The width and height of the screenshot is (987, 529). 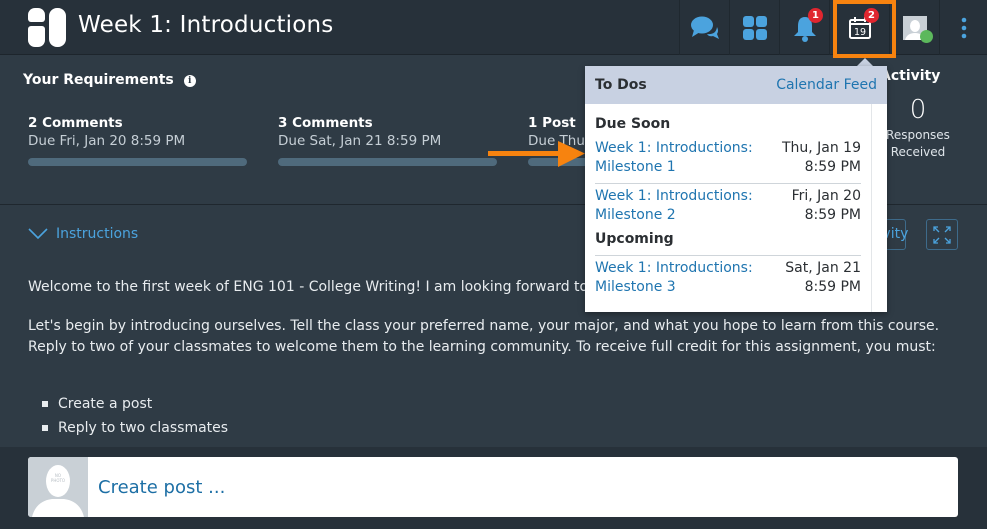 What do you see at coordinates (98, 80) in the screenshot?
I see `requirements-title: Your Requirements` at bounding box center [98, 80].